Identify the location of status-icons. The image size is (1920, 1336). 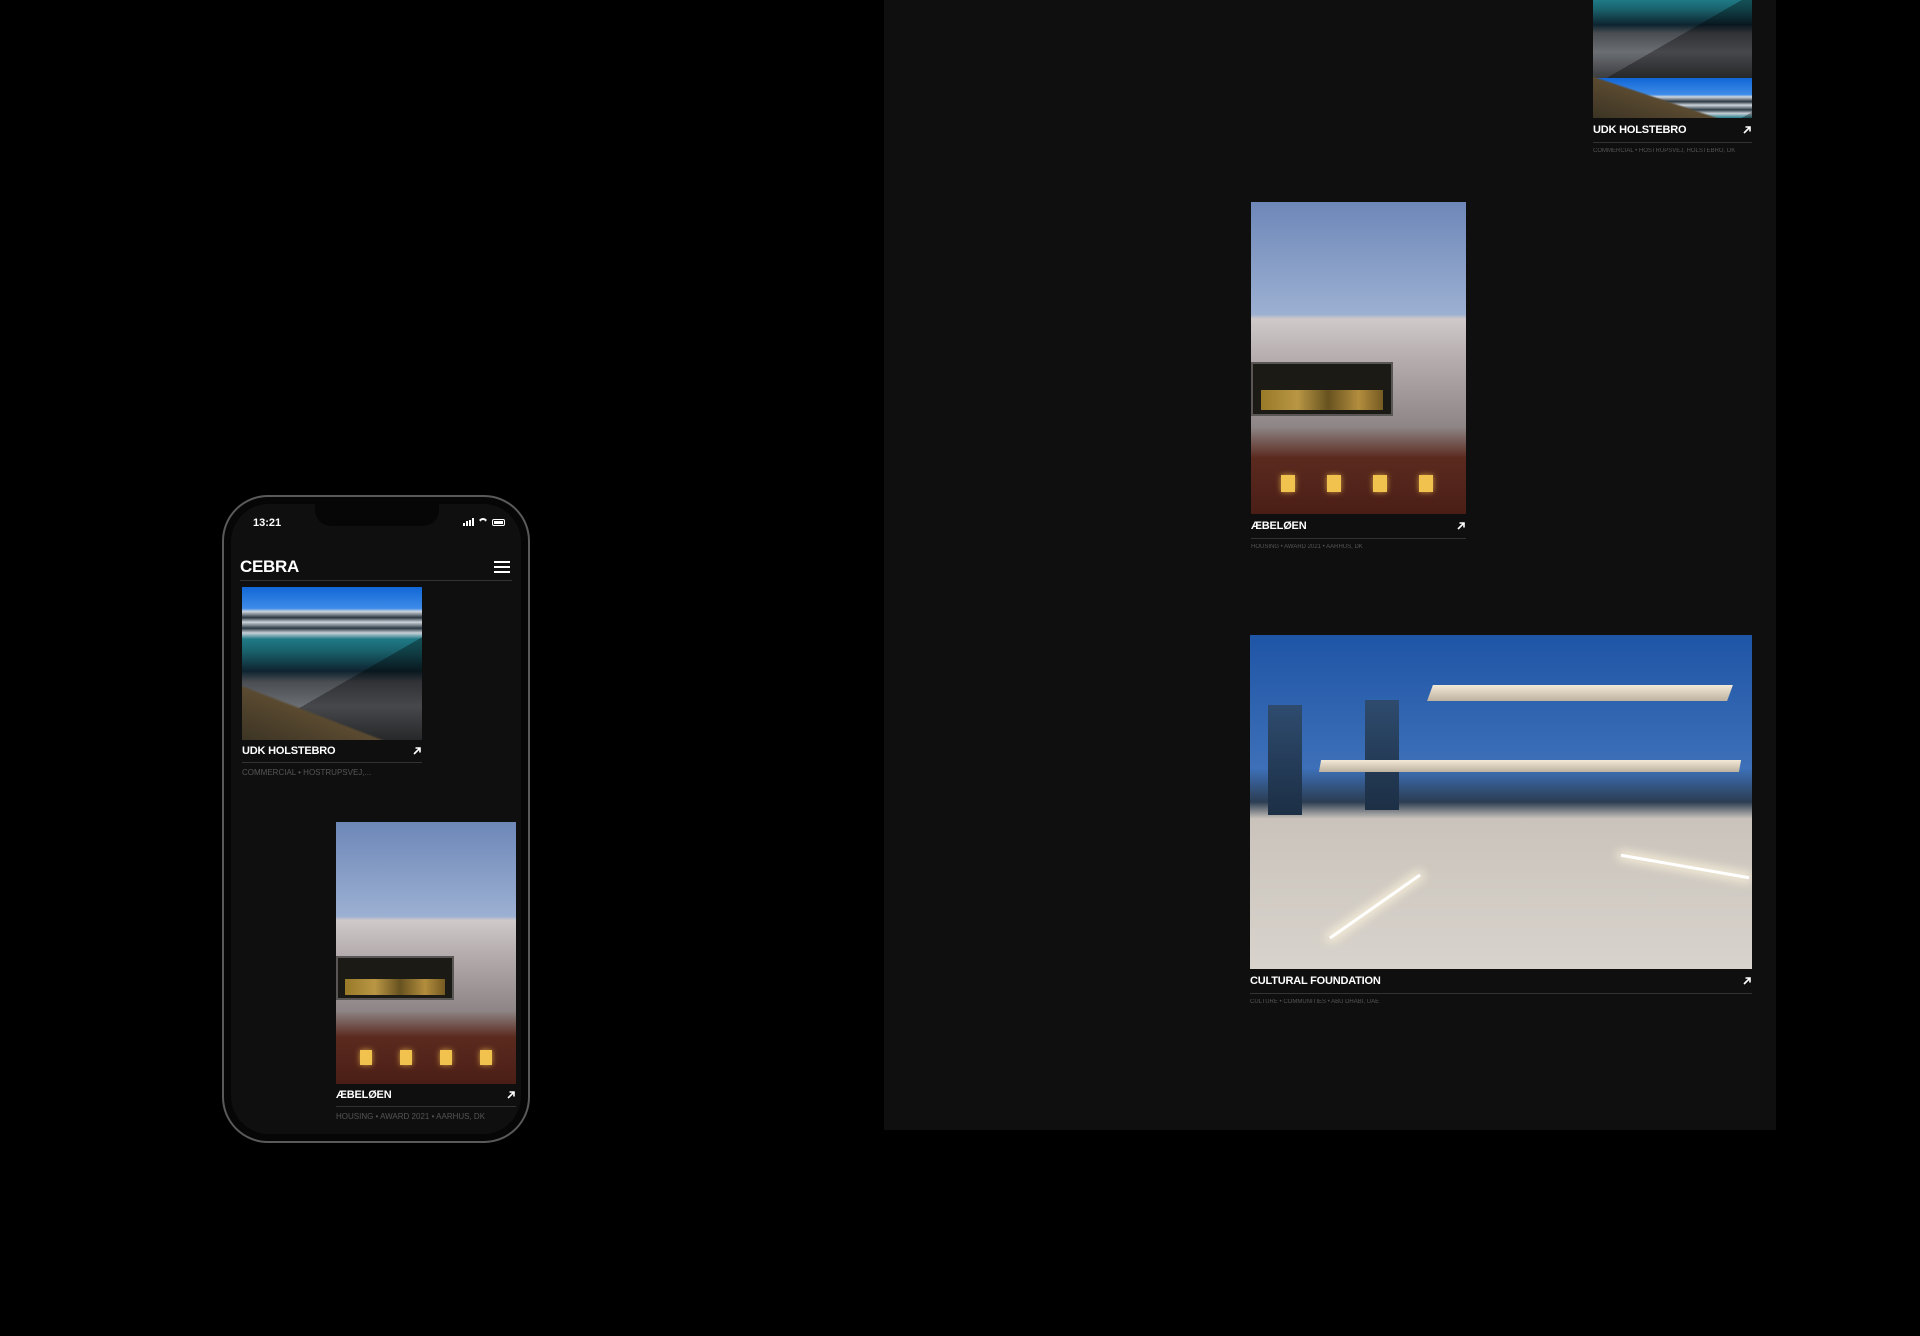
(484, 522).